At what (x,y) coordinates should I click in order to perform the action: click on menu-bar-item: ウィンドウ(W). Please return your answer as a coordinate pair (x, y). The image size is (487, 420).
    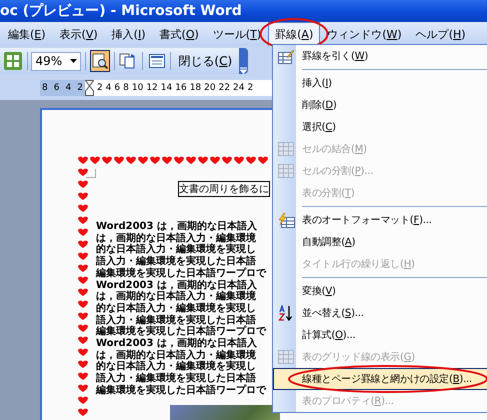
    Looking at the image, I should click on (364, 34).